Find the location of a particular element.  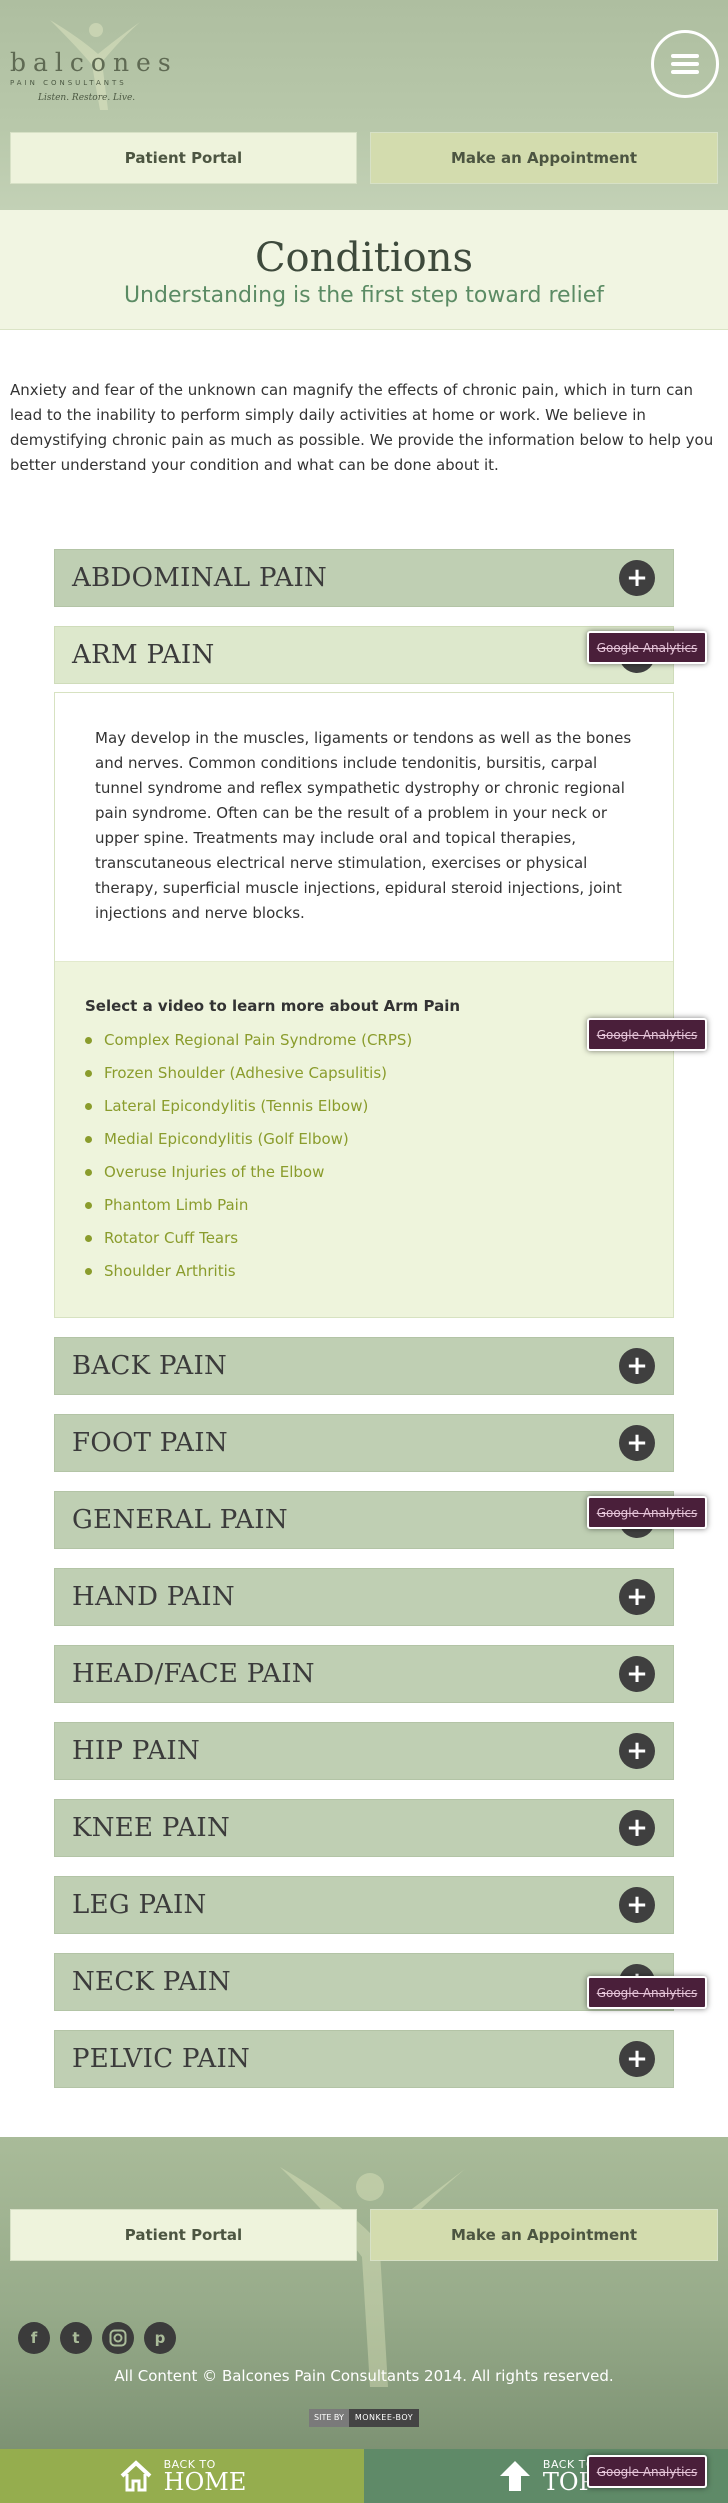

video-link-label: Medial Epicondylitis (Golf Elbow) is located at coordinates (226, 1139).